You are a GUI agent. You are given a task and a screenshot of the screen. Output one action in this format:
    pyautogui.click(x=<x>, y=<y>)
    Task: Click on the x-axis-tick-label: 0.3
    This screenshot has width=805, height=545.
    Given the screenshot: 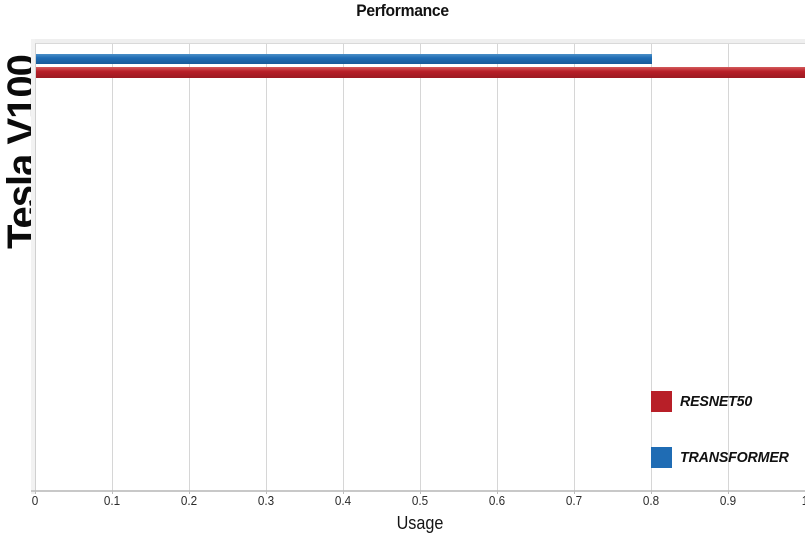 What is the action you would take?
    pyautogui.click(x=266, y=500)
    